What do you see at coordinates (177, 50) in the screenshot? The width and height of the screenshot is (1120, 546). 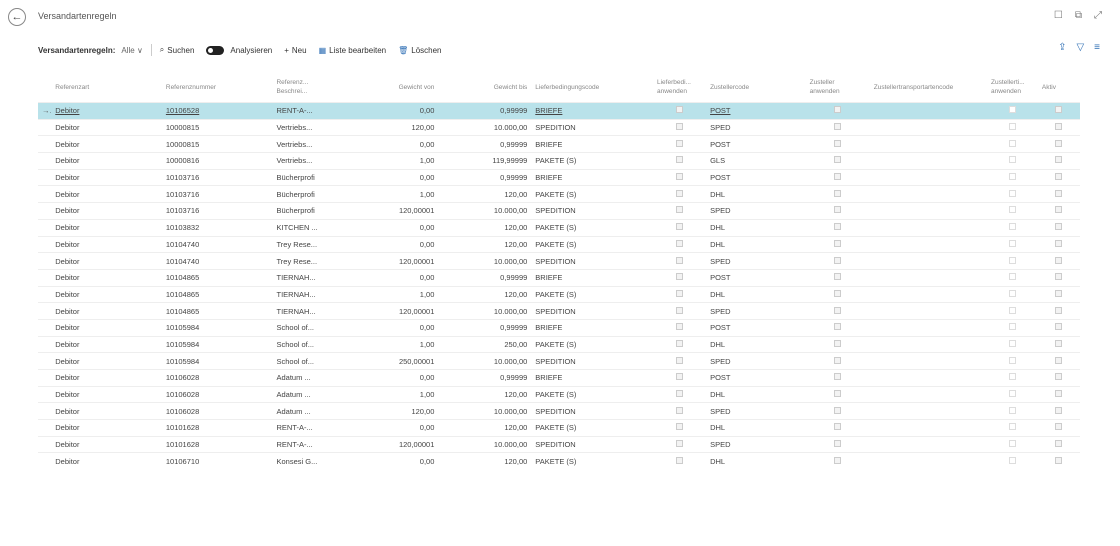 I see `search-button: ⌕ Suchen` at bounding box center [177, 50].